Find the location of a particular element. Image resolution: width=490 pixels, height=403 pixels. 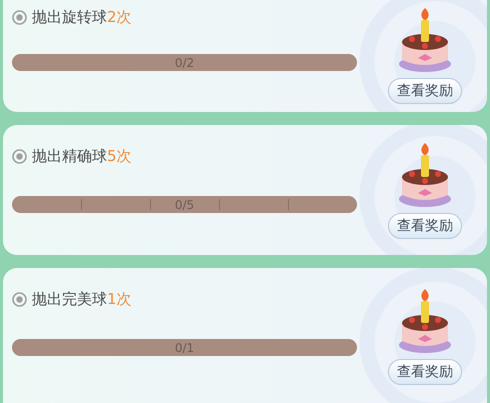

task-count: 1次 is located at coordinates (119, 299).